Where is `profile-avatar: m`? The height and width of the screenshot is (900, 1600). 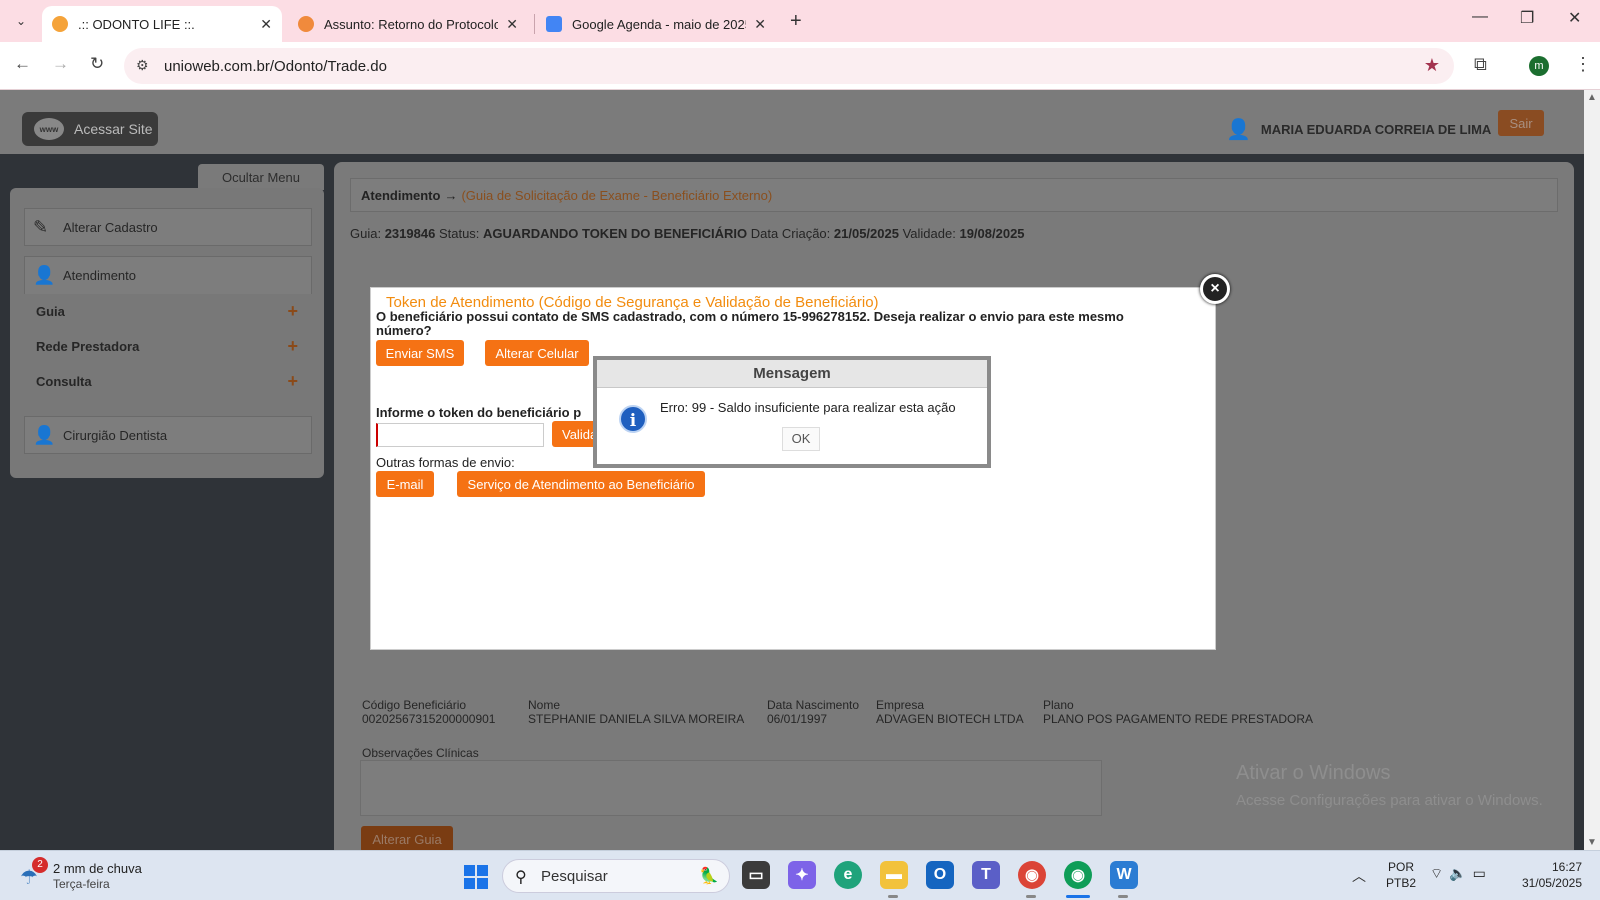
profile-avatar: m is located at coordinates (1539, 66).